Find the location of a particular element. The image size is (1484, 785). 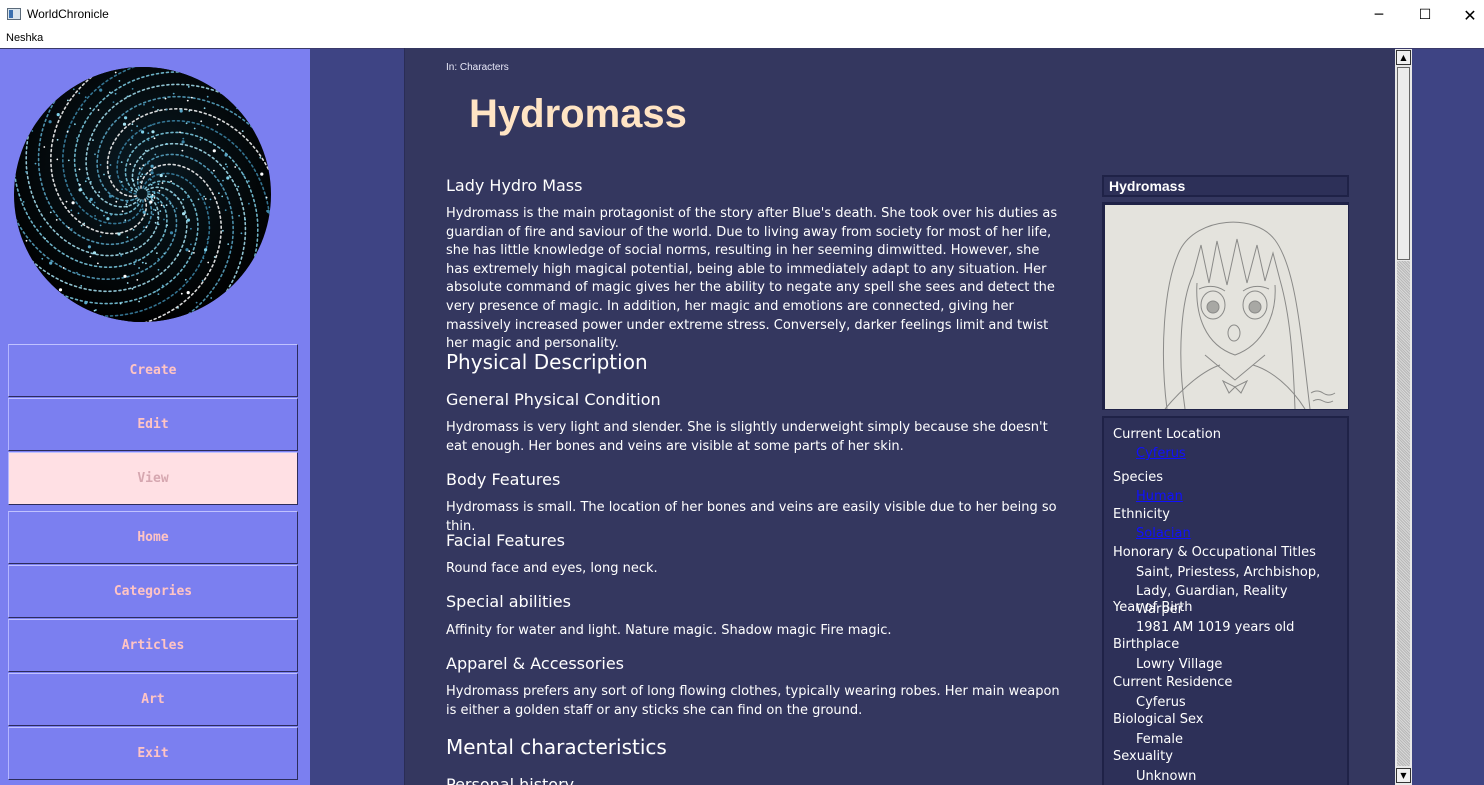

window-title: WorldChronicle is located at coordinates (68, 14).